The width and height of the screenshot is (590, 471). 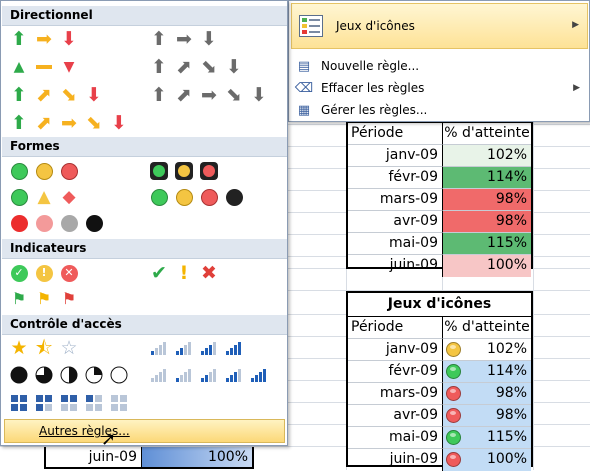 I want to click on section-header-directional: Directionnel, so click(x=144, y=16).